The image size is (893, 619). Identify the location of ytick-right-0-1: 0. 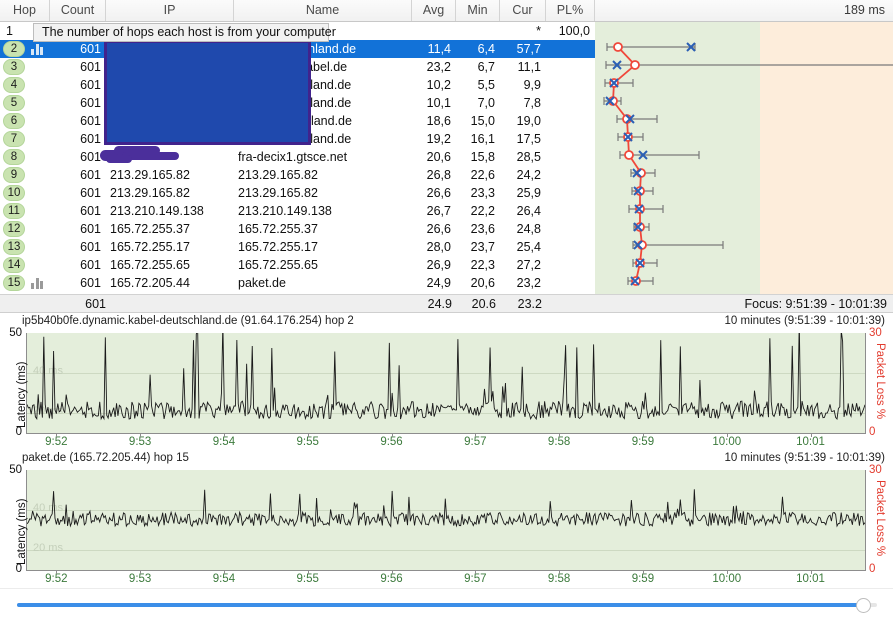
(872, 432).